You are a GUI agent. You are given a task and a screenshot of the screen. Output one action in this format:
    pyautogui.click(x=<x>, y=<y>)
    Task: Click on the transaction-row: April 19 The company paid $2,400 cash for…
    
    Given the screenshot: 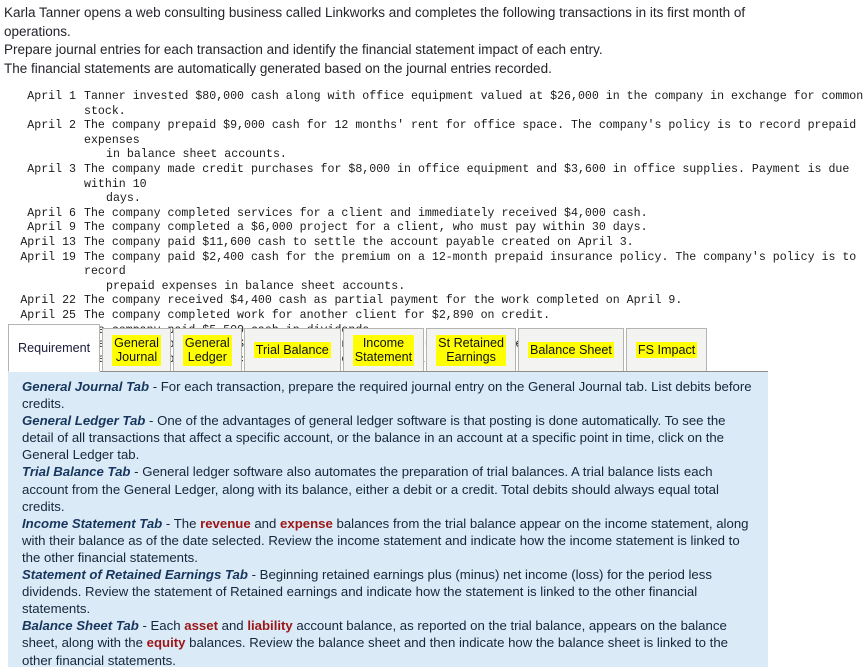 What is the action you would take?
    pyautogui.click(x=436, y=273)
    